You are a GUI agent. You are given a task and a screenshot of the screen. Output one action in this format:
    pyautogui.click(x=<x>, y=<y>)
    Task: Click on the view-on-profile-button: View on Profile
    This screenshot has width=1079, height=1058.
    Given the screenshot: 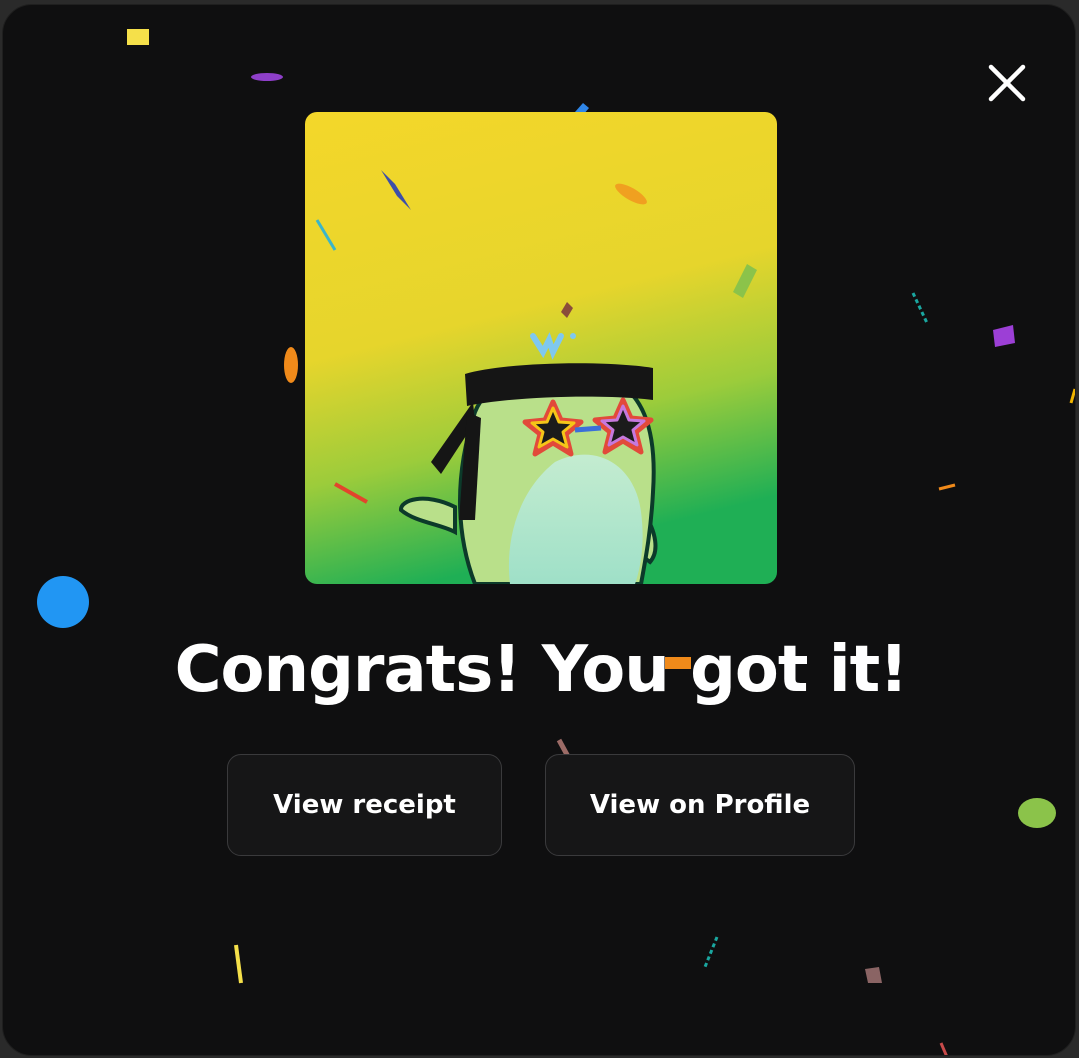 What is the action you would take?
    pyautogui.click(x=700, y=805)
    